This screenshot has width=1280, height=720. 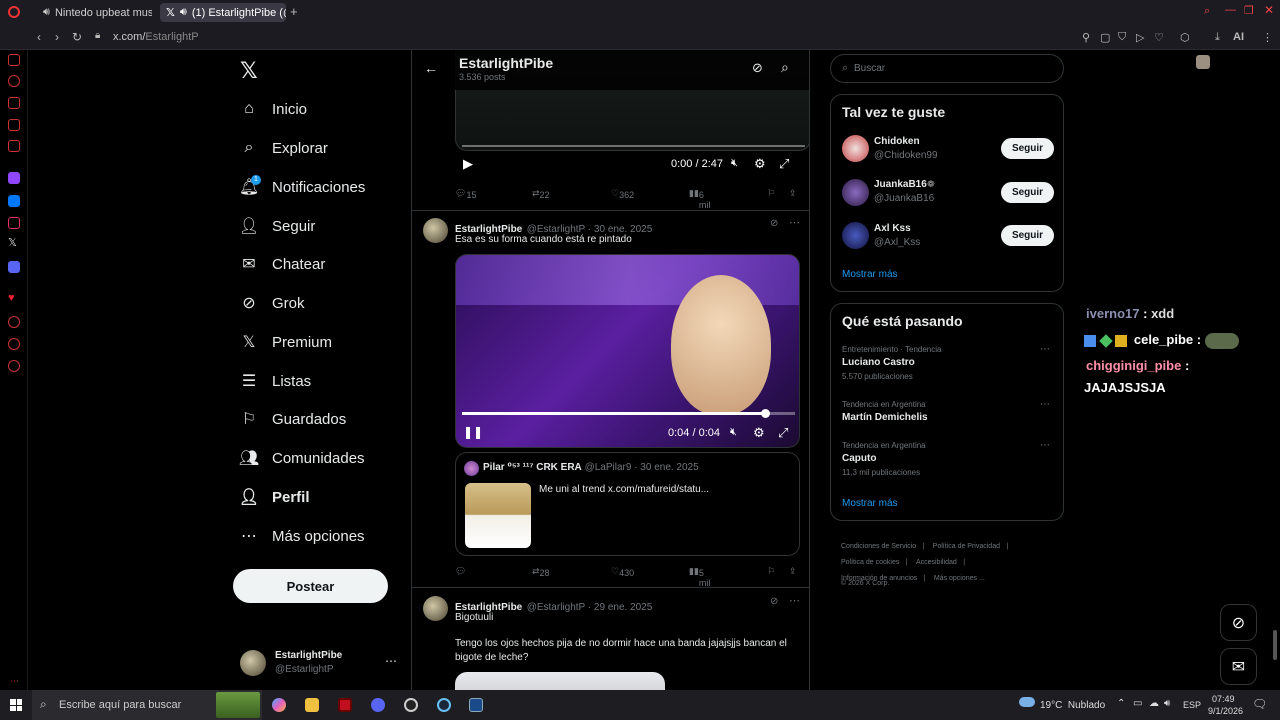 What do you see at coordinates (622, 194) in the screenshot?
I see `like-button: ♡ 362` at bounding box center [622, 194].